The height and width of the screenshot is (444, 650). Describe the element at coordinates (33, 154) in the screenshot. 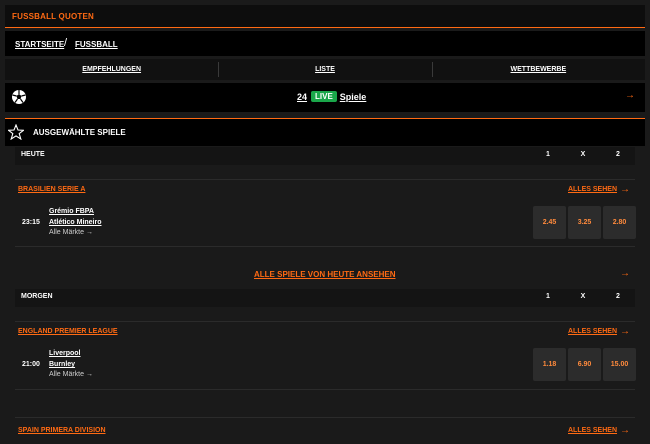

I see `day-label: HEUTE` at that location.